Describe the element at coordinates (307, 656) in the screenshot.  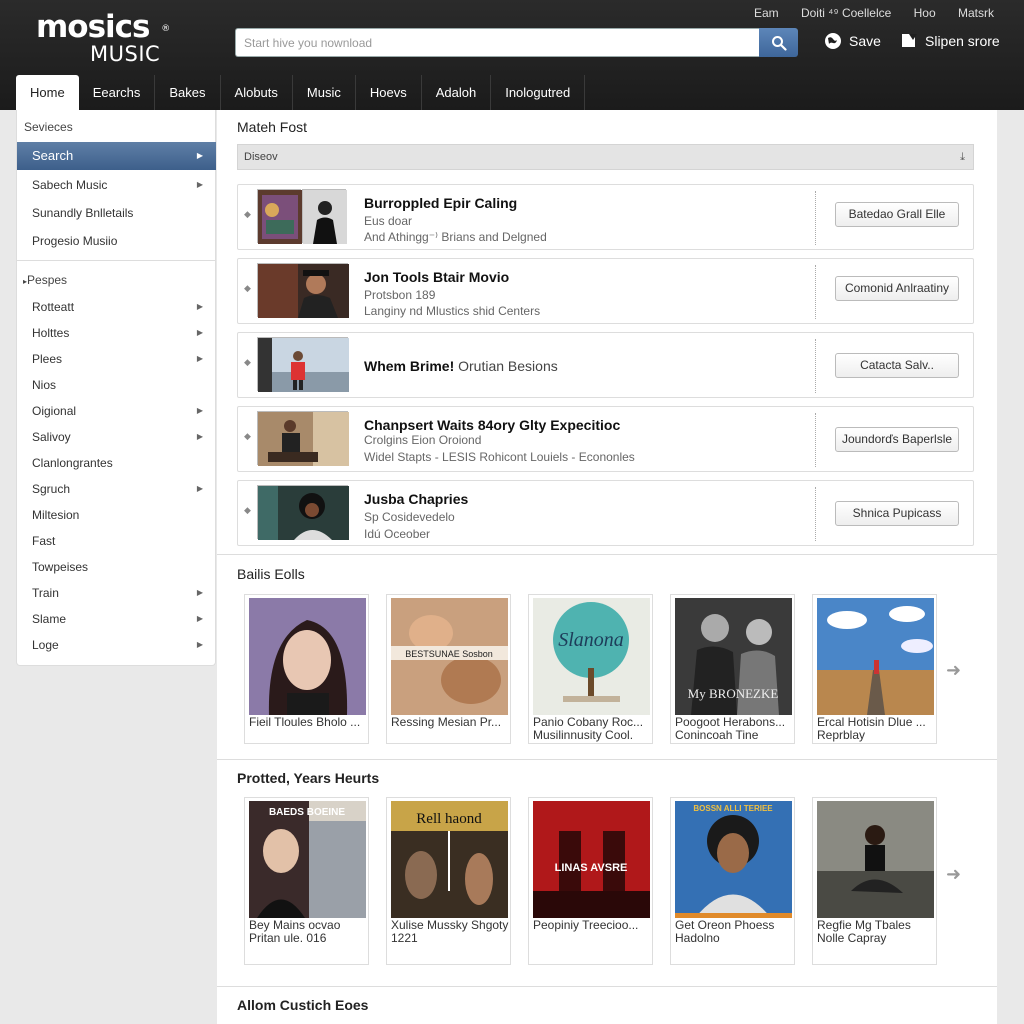
I see `album-art` at that location.